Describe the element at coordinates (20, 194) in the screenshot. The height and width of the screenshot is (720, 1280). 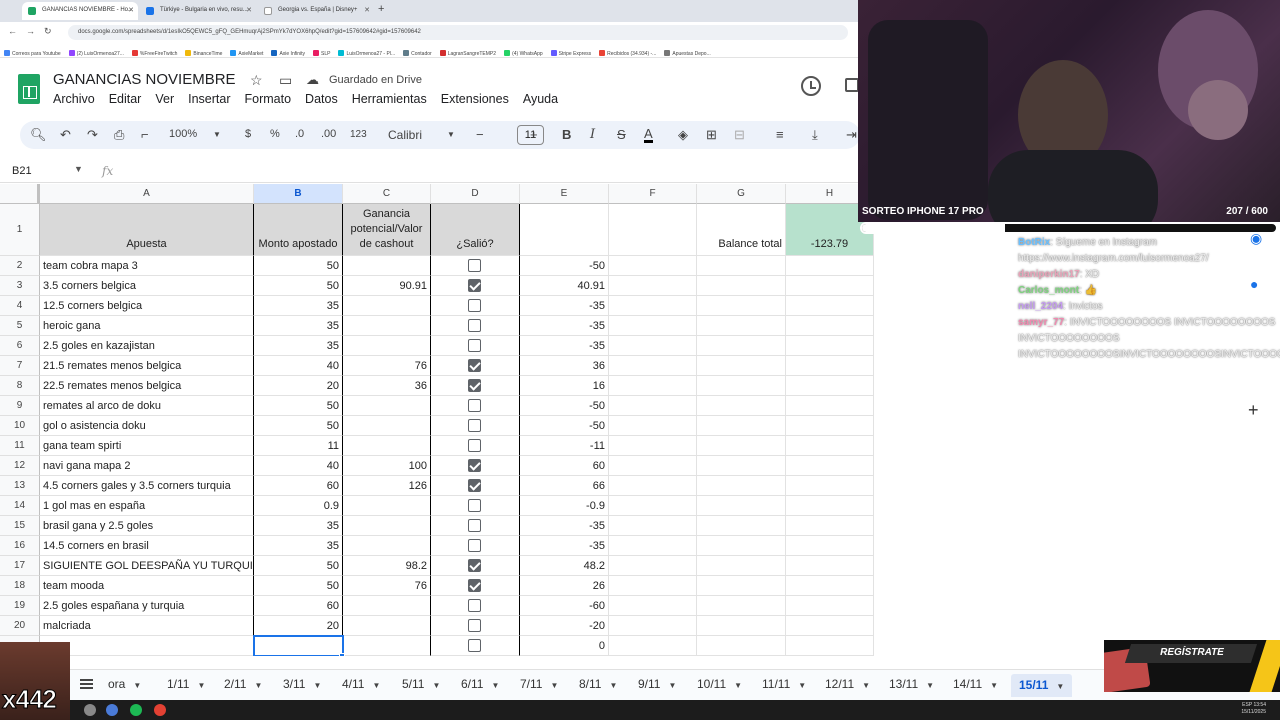
I see `select-all-corner` at that location.